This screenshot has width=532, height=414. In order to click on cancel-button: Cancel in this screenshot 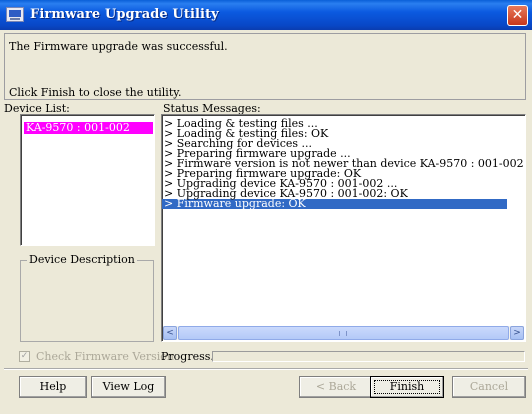, I will do `click(489, 387)`.